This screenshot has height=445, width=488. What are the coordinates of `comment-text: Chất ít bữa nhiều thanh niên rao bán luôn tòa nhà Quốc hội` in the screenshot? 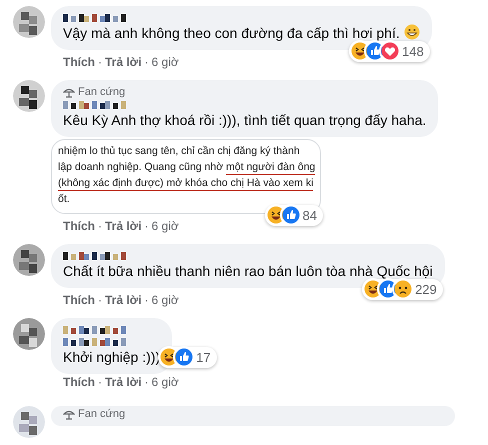 It's located at (248, 271).